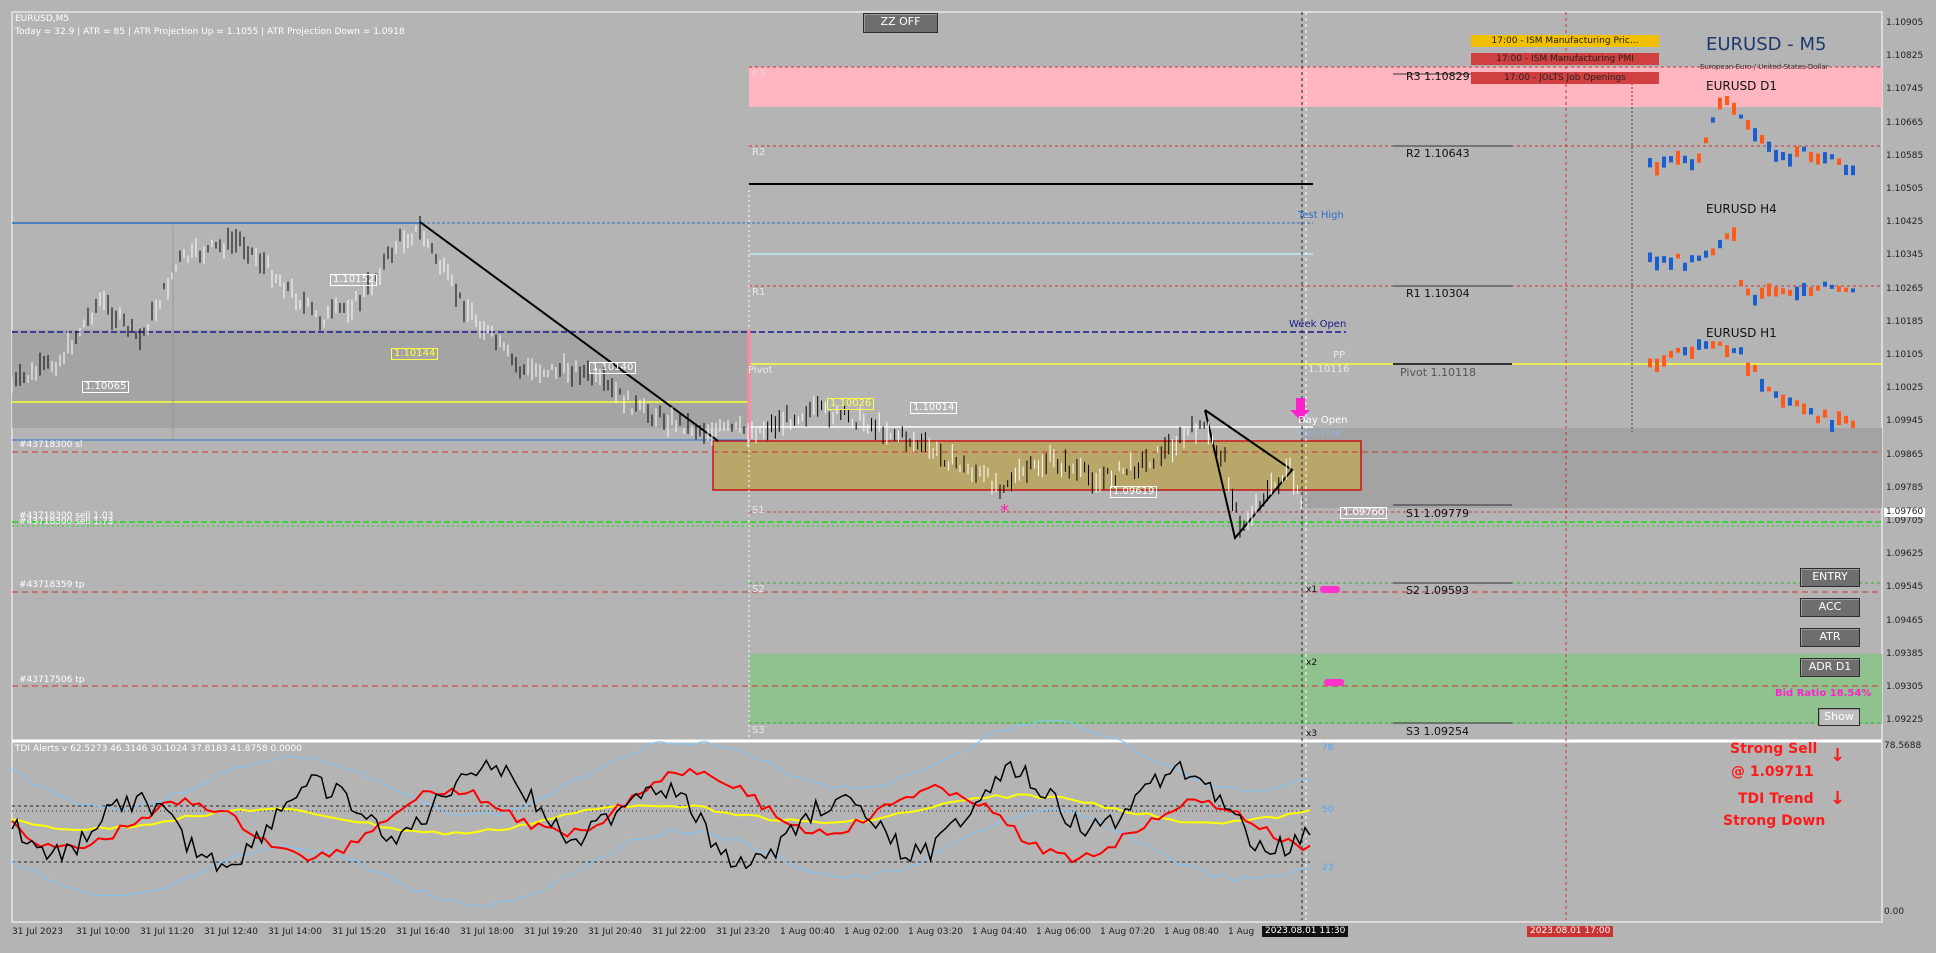  I want to click on week-open-label: Week Open, so click(1318, 324).